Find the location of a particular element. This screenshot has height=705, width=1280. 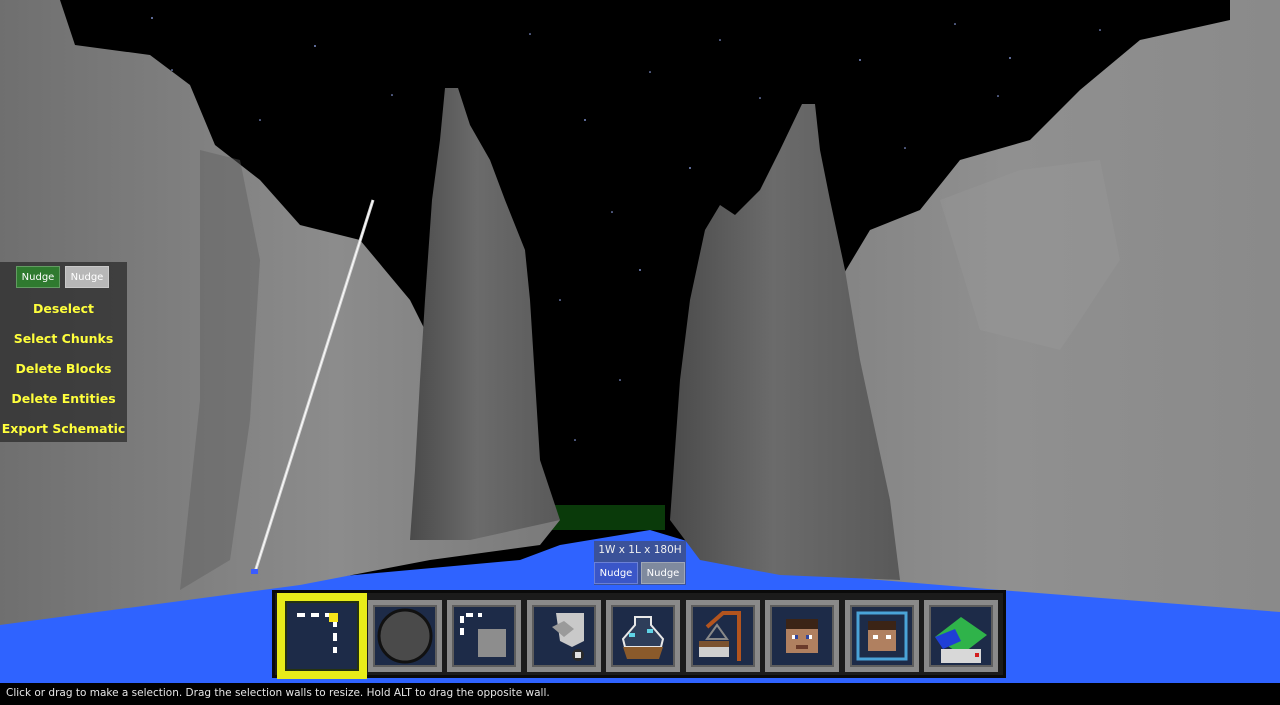

hotbar-slot-player is located at coordinates (802, 636).